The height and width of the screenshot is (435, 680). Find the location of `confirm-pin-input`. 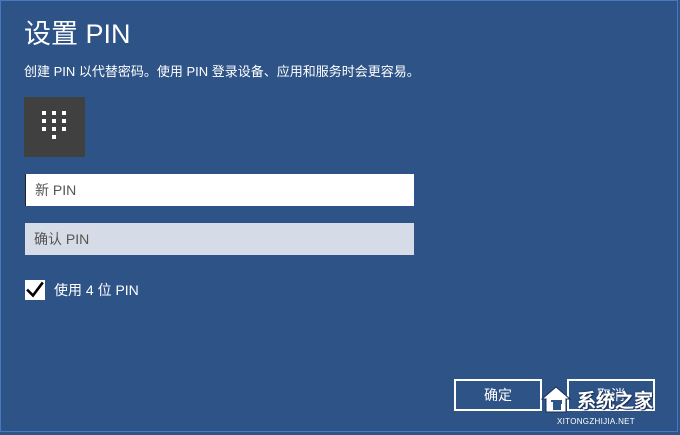

confirm-pin-input is located at coordinates (219, 239).